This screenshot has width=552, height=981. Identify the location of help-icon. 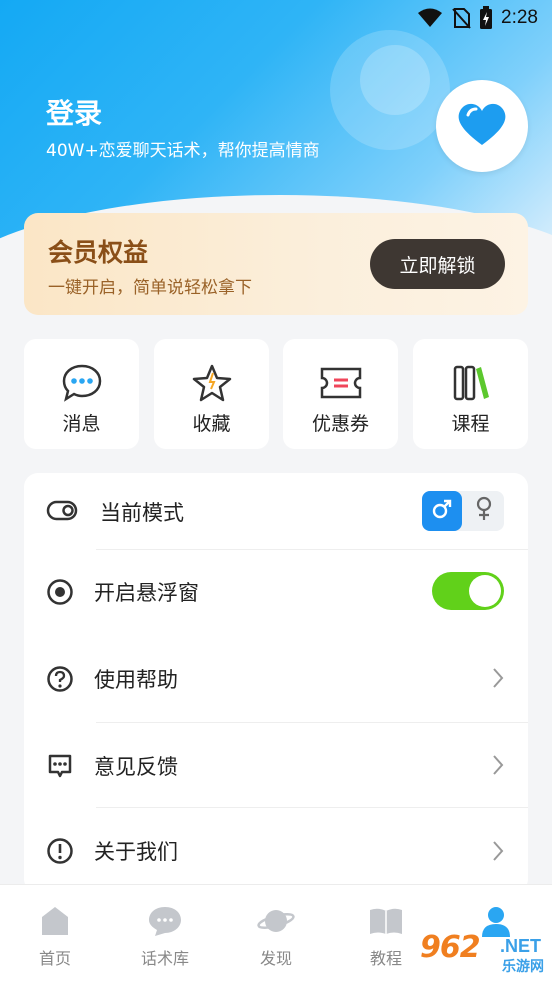
(60, 681).